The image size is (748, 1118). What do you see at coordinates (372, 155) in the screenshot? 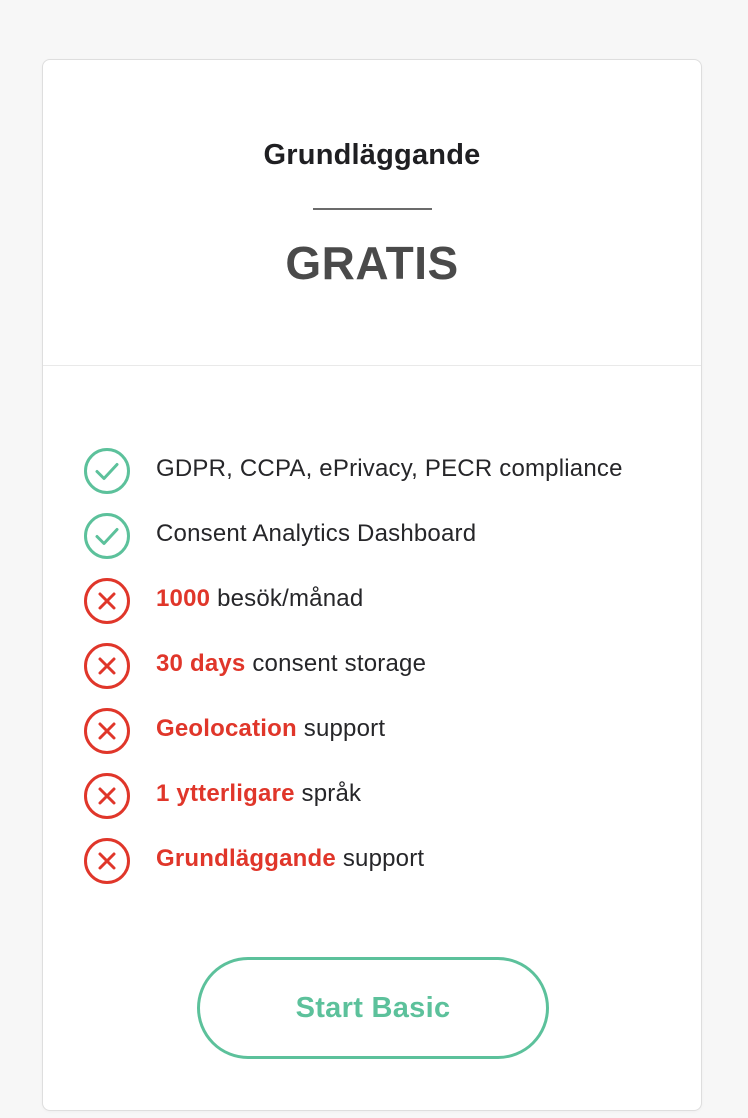
I see `plan-name: Grundläggande` at bounding box center [372, 155].